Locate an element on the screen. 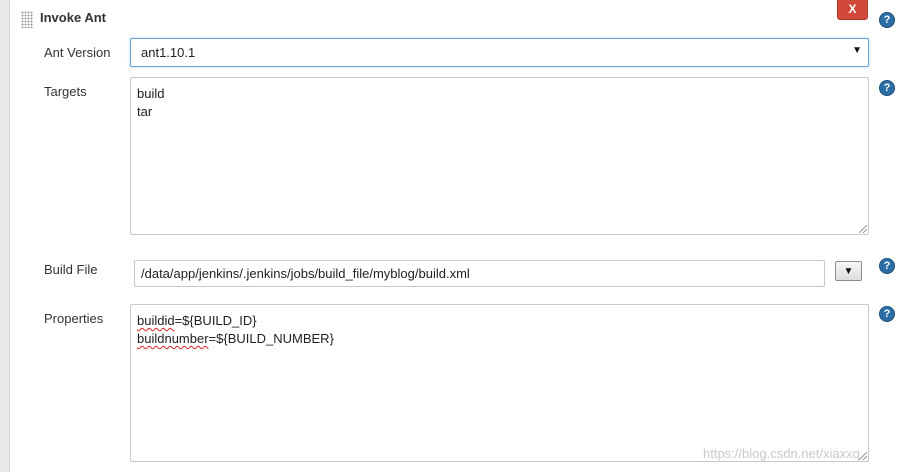 Image resolution: width=905 pixels, height=472 pixels. targets-line: build is located at coordinates (151, 93).